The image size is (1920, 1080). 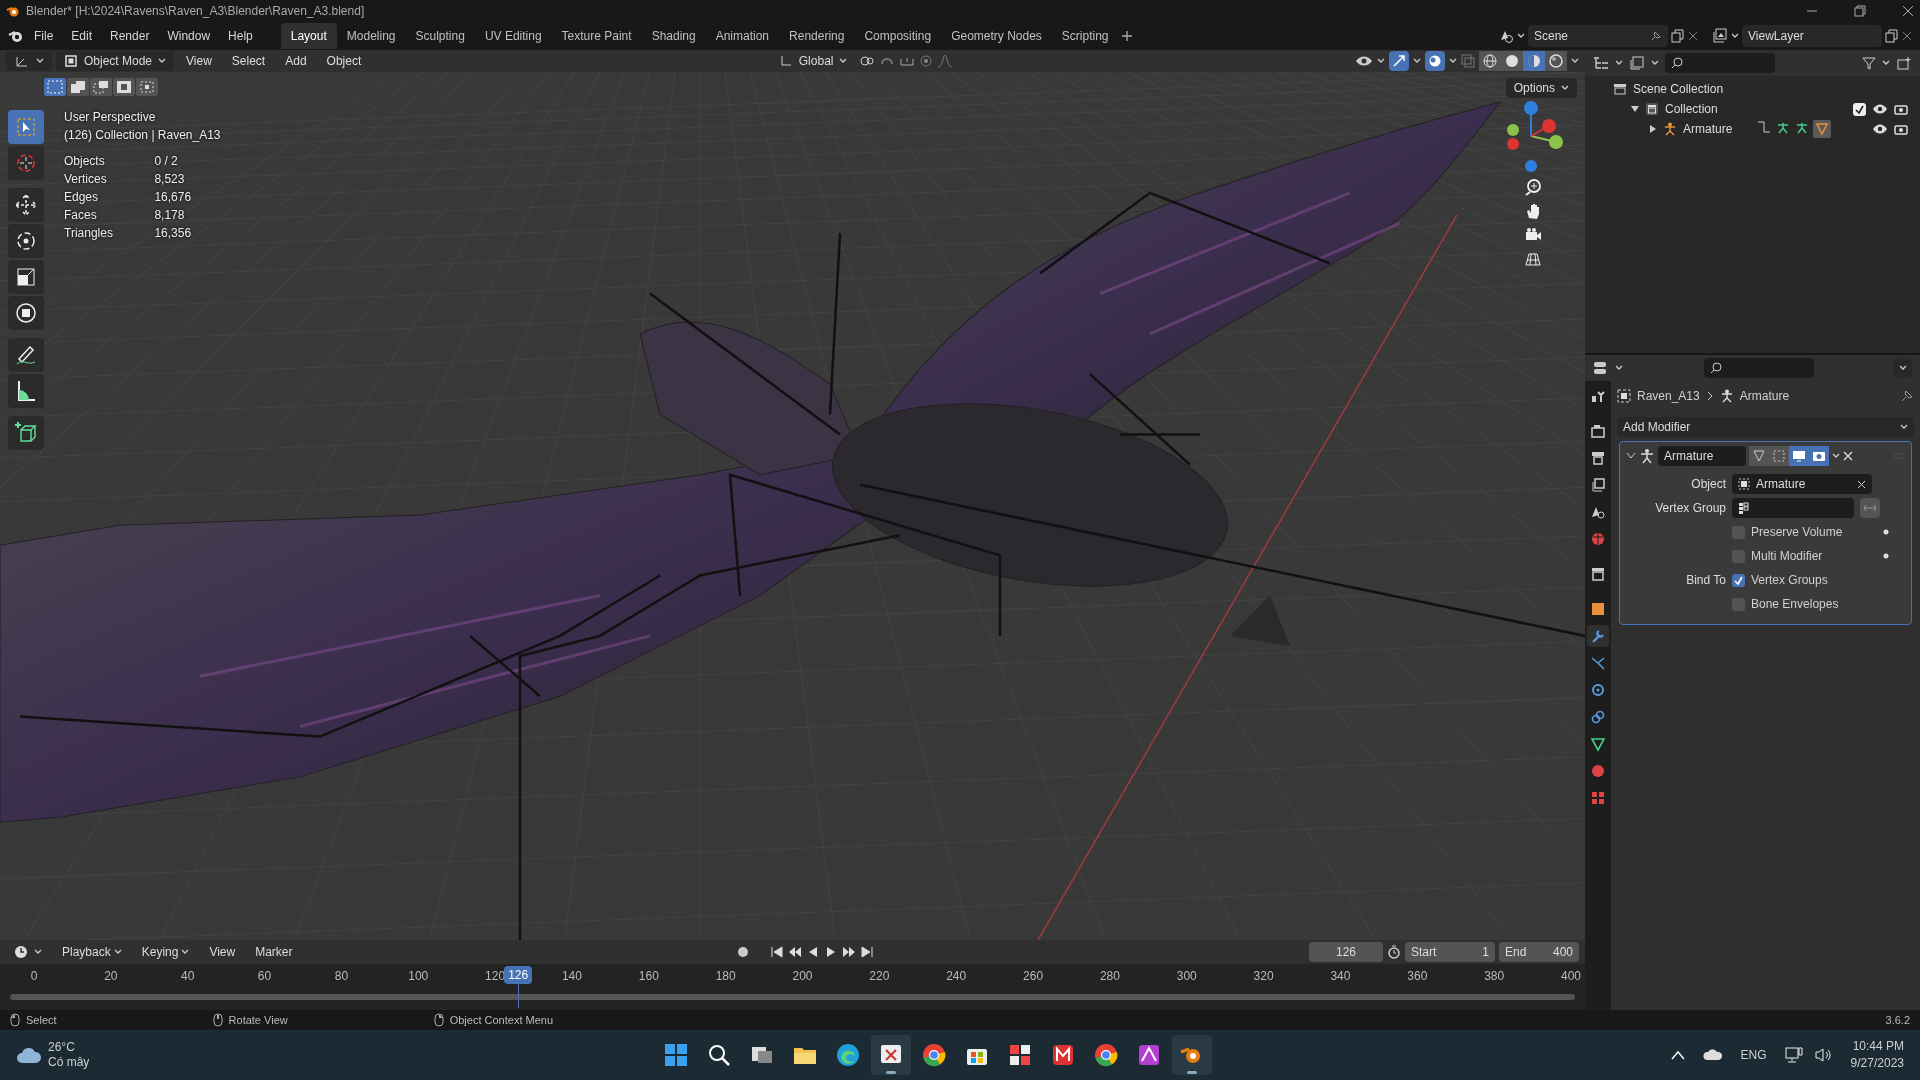 I want to click on stat-value: 16,356, so click(x=173, y=233).